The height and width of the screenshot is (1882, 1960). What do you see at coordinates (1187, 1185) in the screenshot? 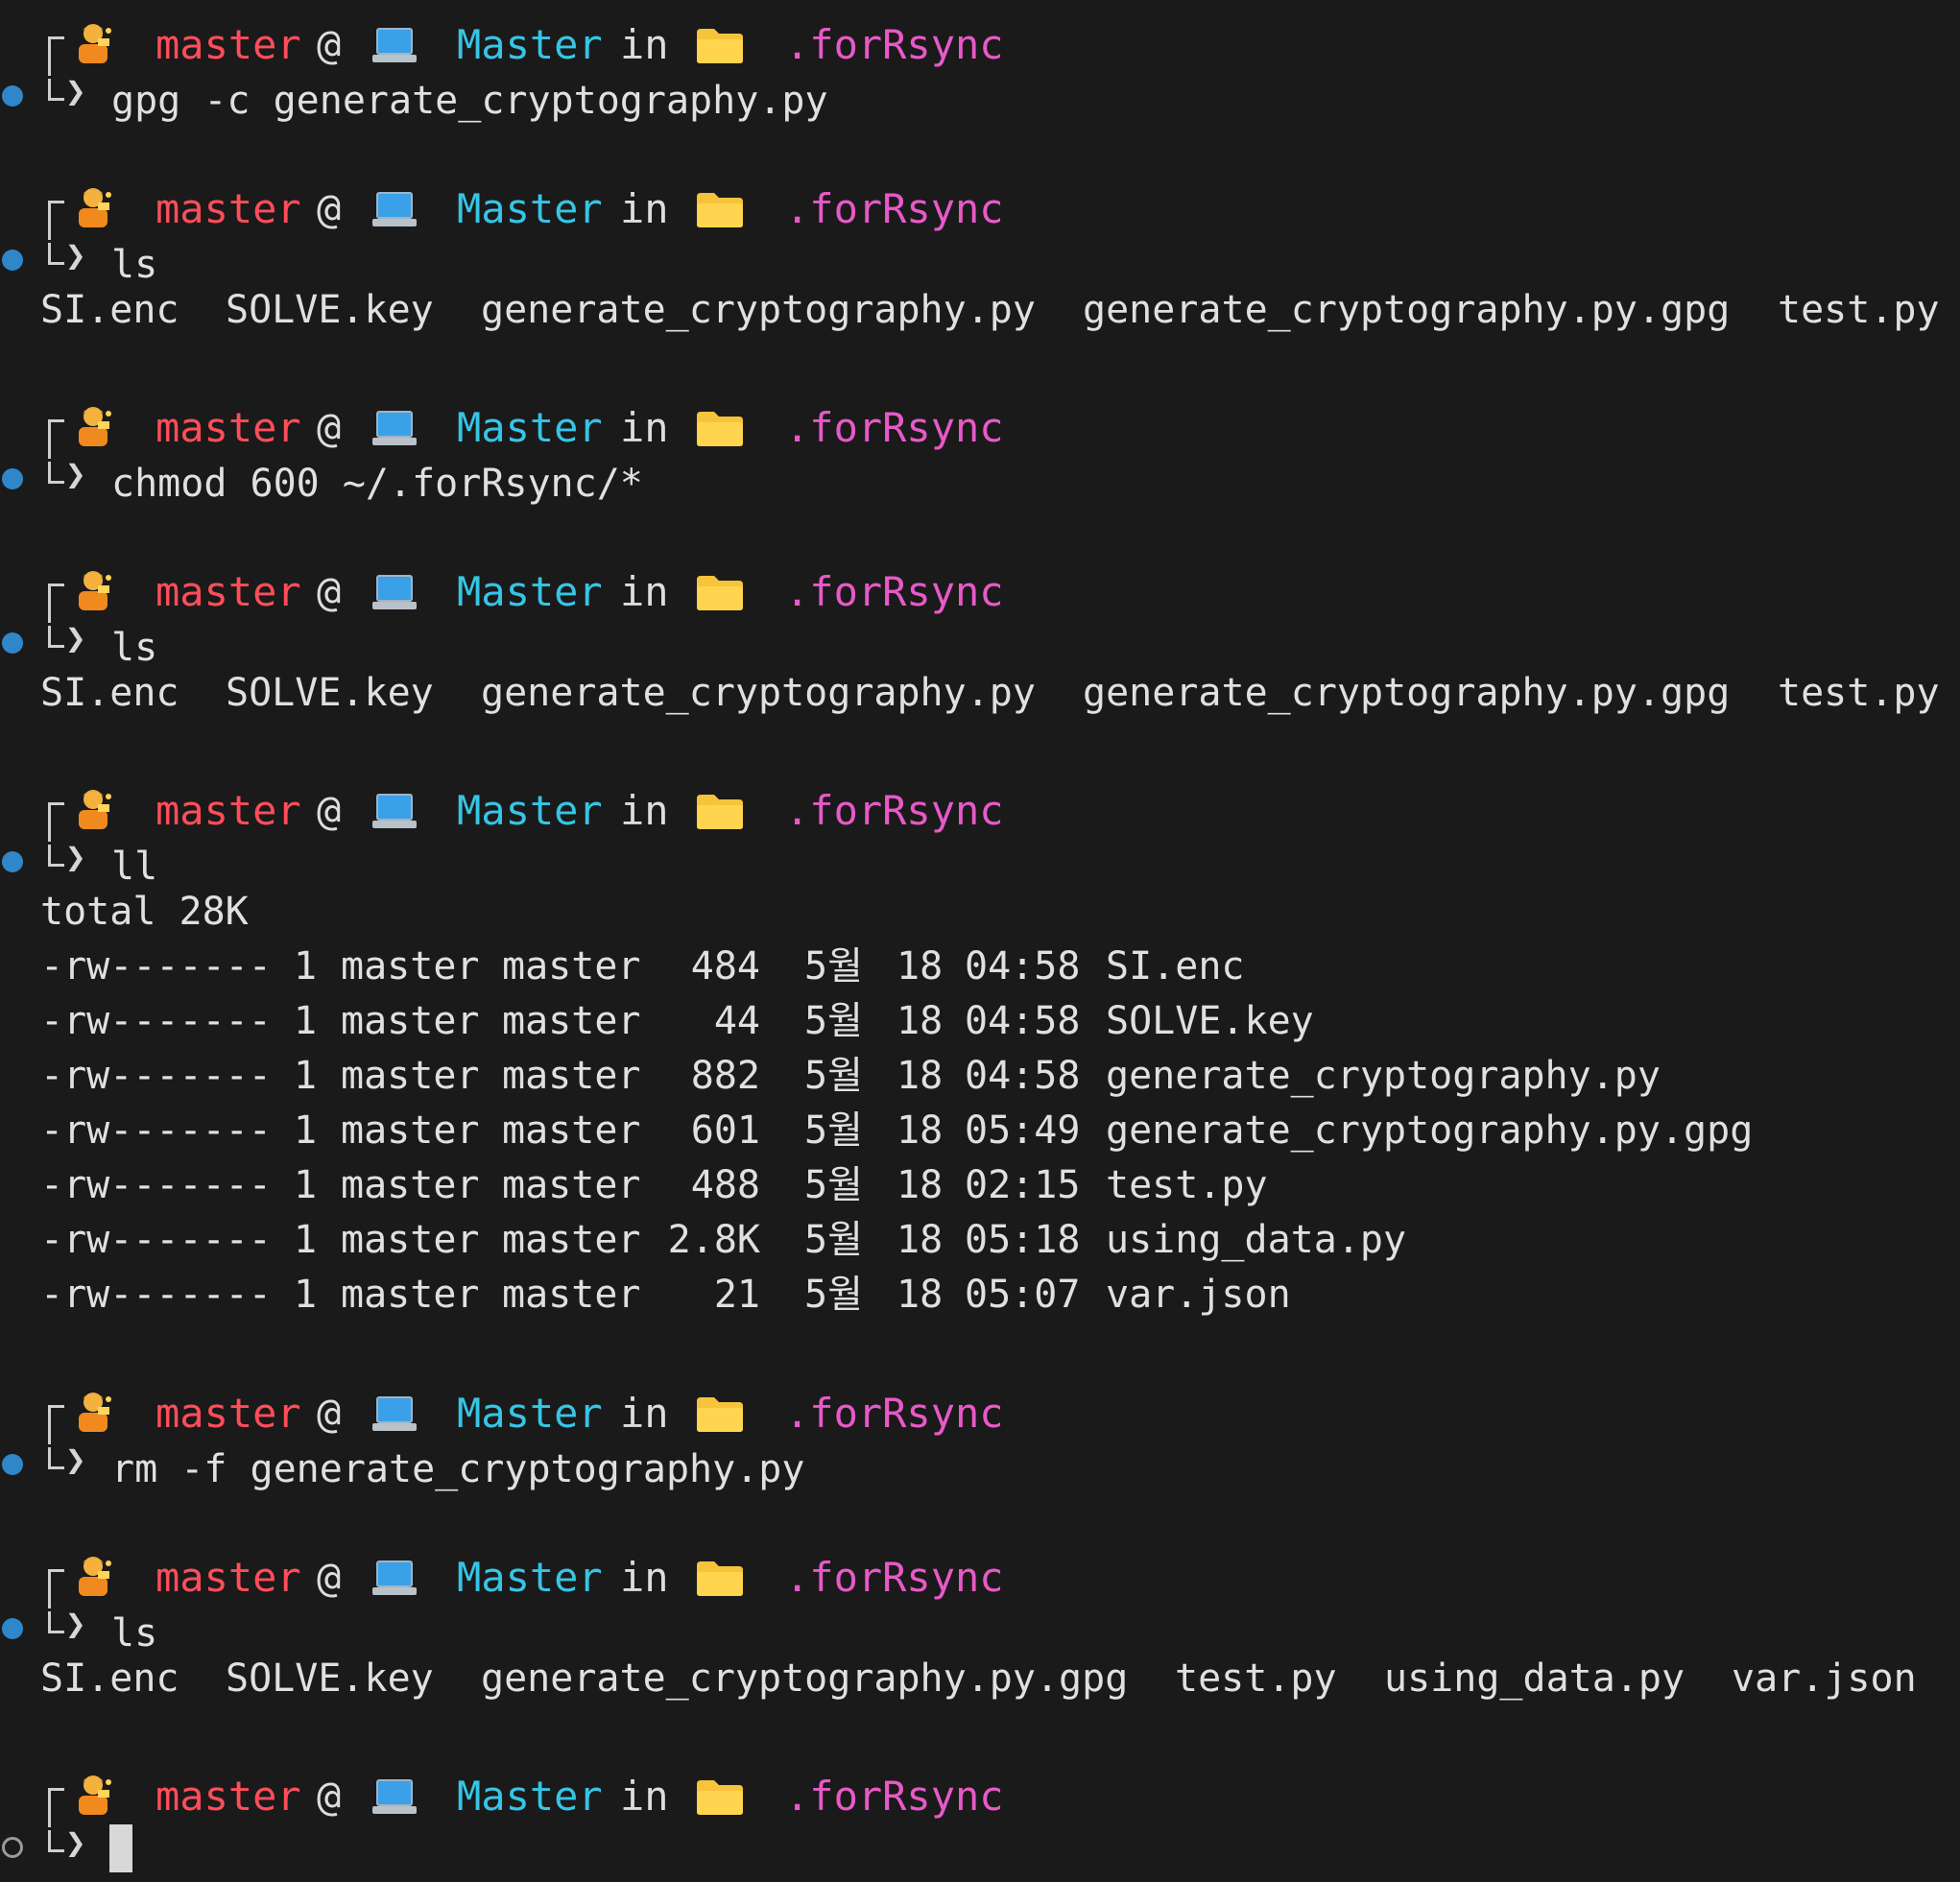
I see `file-name: test.py` at bounding box center [1187, 1185].